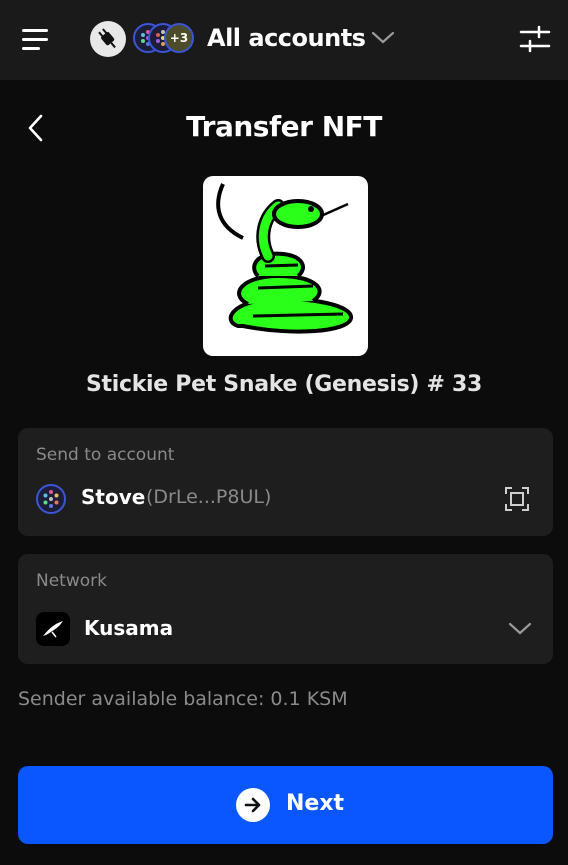 The width and height of the screenshot is (568, 865). Describe the element at coordinates (209, 497) in the screenshot. I see `recipient-address: (DrLe...P8UL)` at that location.